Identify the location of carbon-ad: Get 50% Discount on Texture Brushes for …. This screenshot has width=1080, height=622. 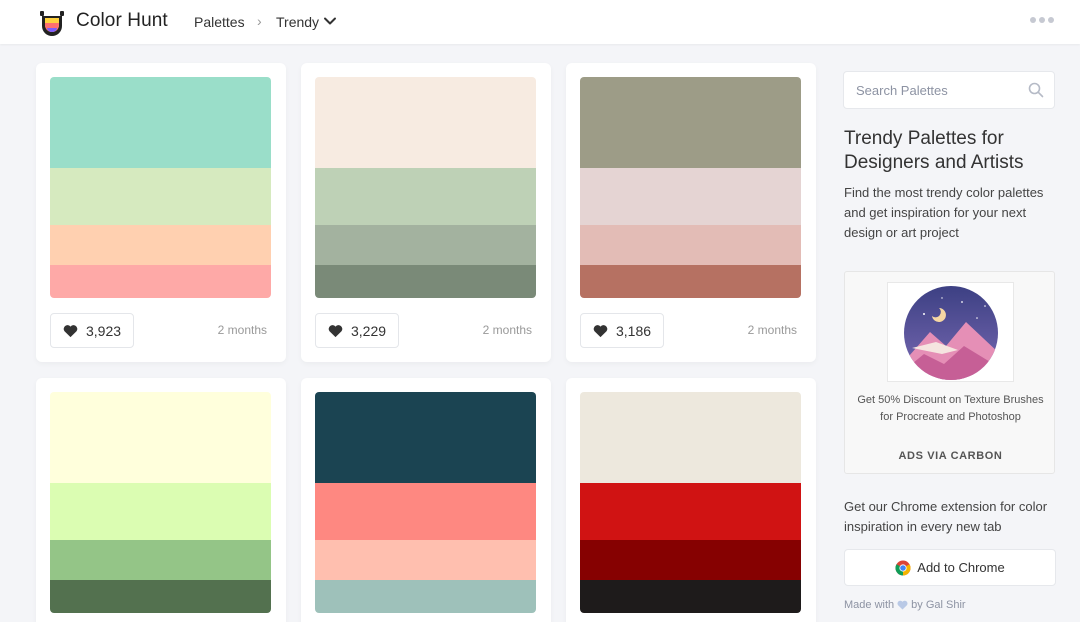
(949, 372).